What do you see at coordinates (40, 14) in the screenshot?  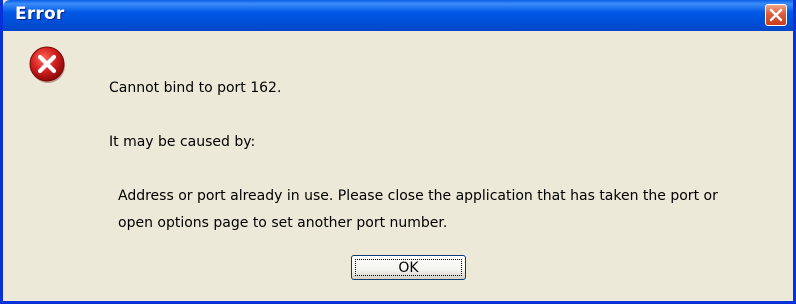 I see `window-title: Error` at bounding box center [40, 14].